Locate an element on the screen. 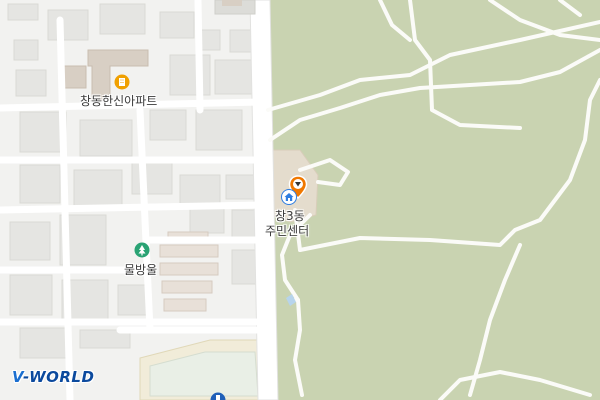 This screenshot has height=400, width=600. park-label: 물방울 is located at coordinates (141, 270).